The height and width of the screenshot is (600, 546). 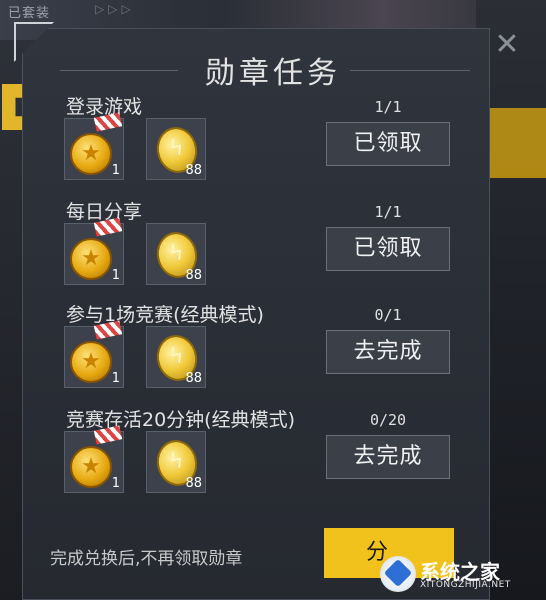 I want to click on background-top-text: 已套装, so click(x=29, y=13).